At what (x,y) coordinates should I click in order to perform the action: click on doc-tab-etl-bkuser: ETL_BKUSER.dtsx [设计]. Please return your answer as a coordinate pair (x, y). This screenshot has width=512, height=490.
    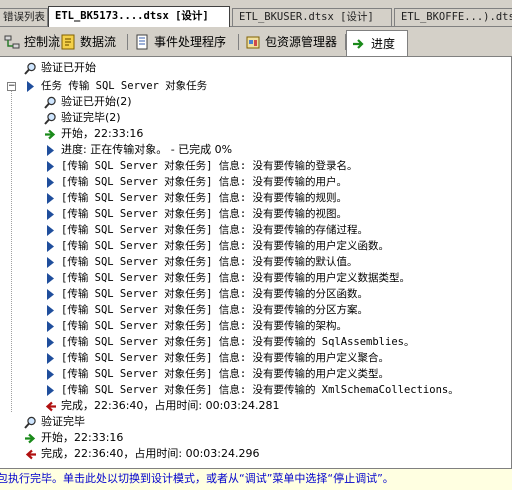
    Looking at the image, I should click on (312, 17).